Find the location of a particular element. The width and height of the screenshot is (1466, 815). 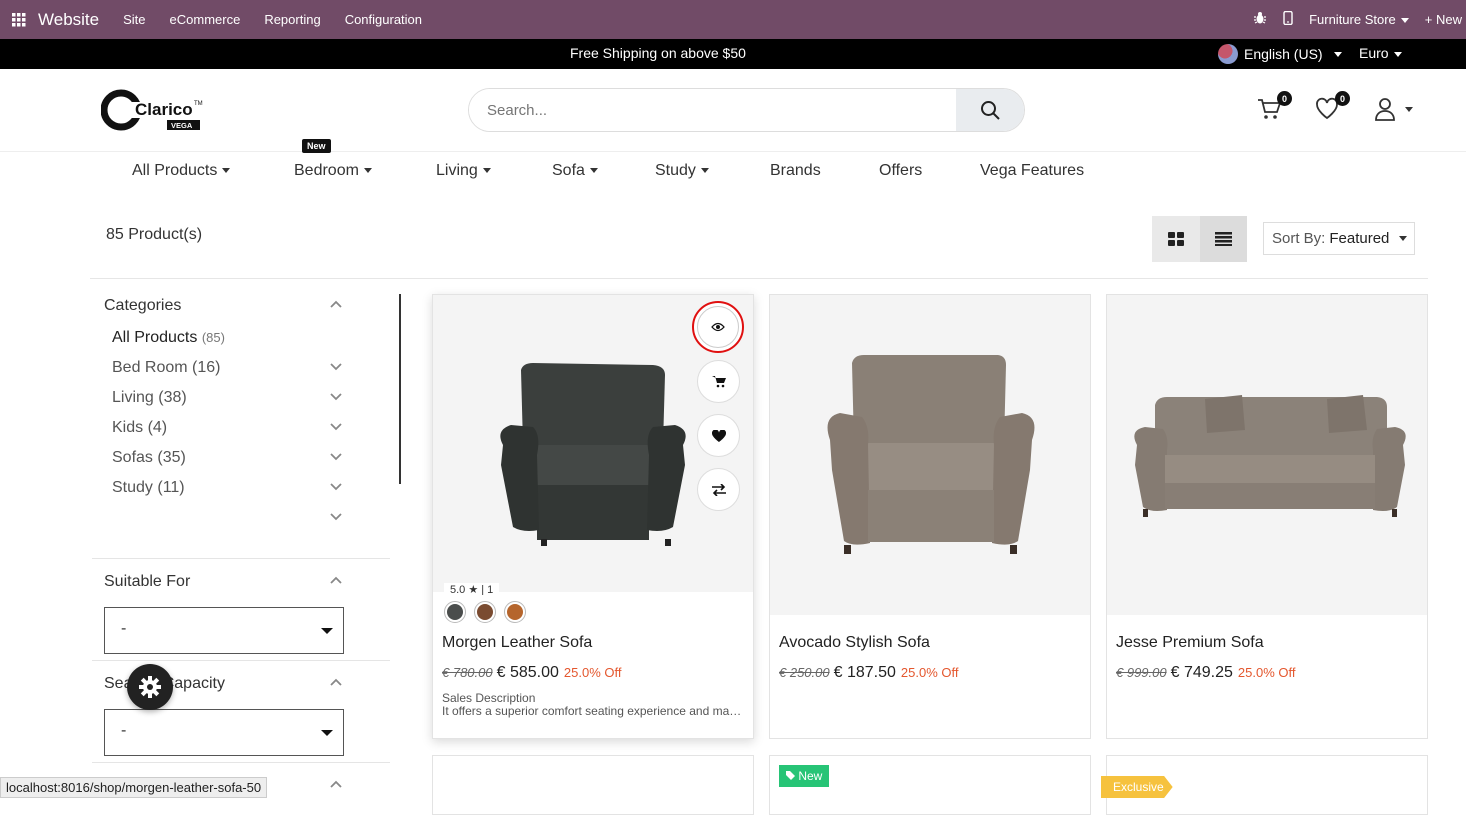

wishlist-button: 0 is located at coordinates (1332, 107).